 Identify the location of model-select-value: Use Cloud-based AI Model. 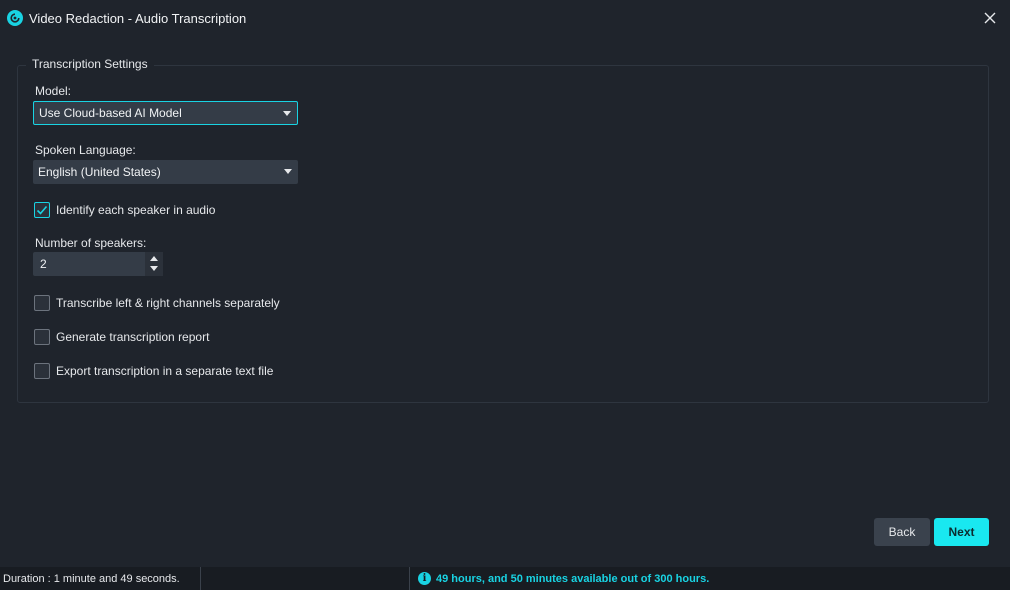
(110, 113).